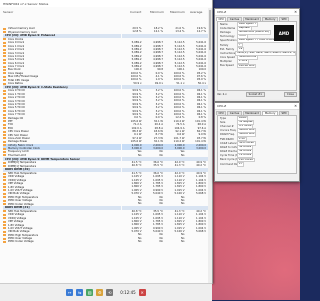 The image size is (320, 301). I want to click on collapse-icon: ⇆, so click(80, 292).